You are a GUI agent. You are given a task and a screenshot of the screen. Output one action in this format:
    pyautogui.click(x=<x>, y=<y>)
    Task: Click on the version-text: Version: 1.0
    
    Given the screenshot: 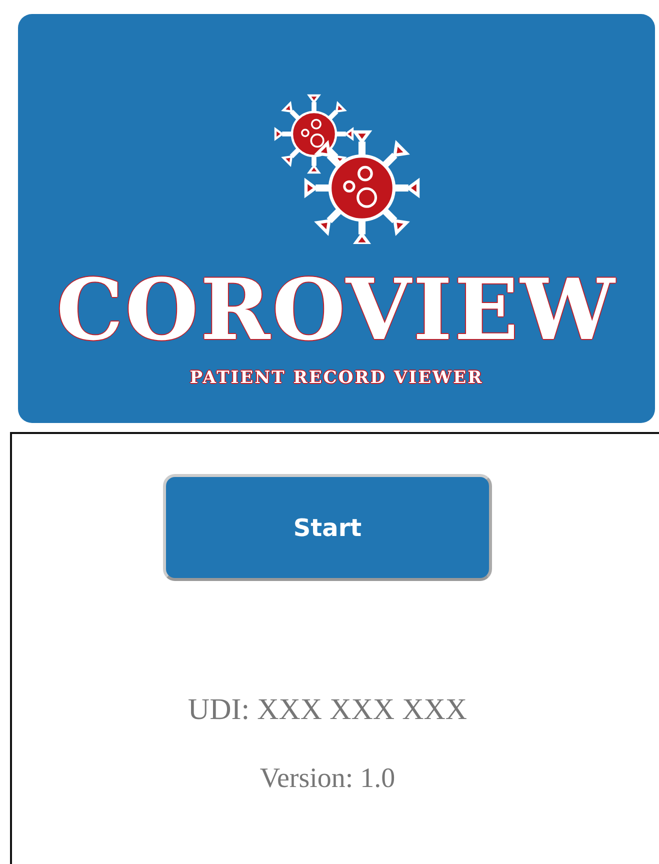 What is the action you would take?
    pyautogui.click(x=328, y=779)
    